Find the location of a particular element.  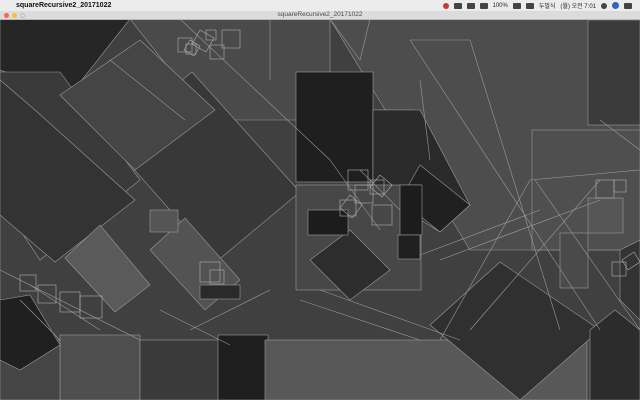

dropbox-icon is located at coordinates (457, 5).